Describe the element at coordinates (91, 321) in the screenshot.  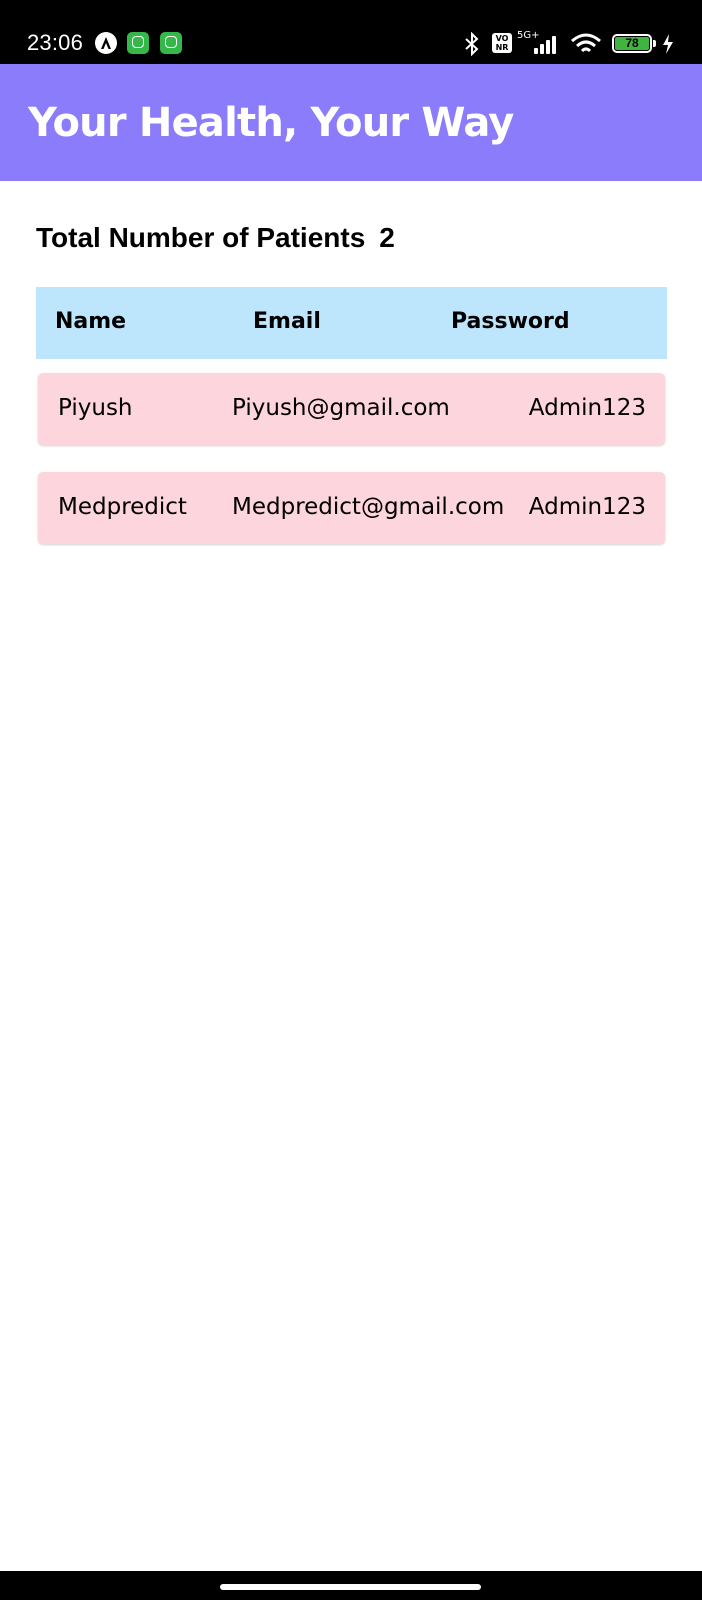
I see `header-name: Name` at that location.